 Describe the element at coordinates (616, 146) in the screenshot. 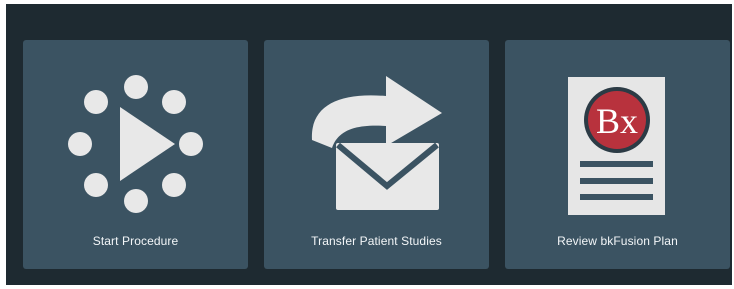

I see `plan-document-icon: Bx` at that location.